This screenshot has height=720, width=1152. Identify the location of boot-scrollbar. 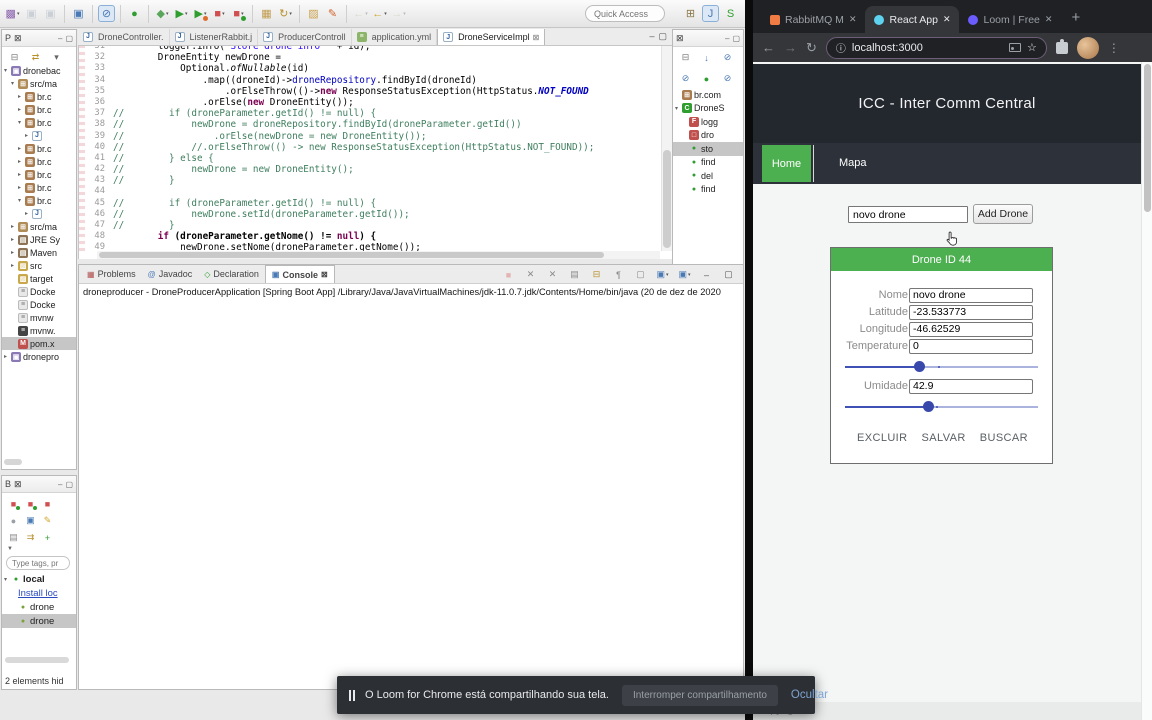
(37, 660).